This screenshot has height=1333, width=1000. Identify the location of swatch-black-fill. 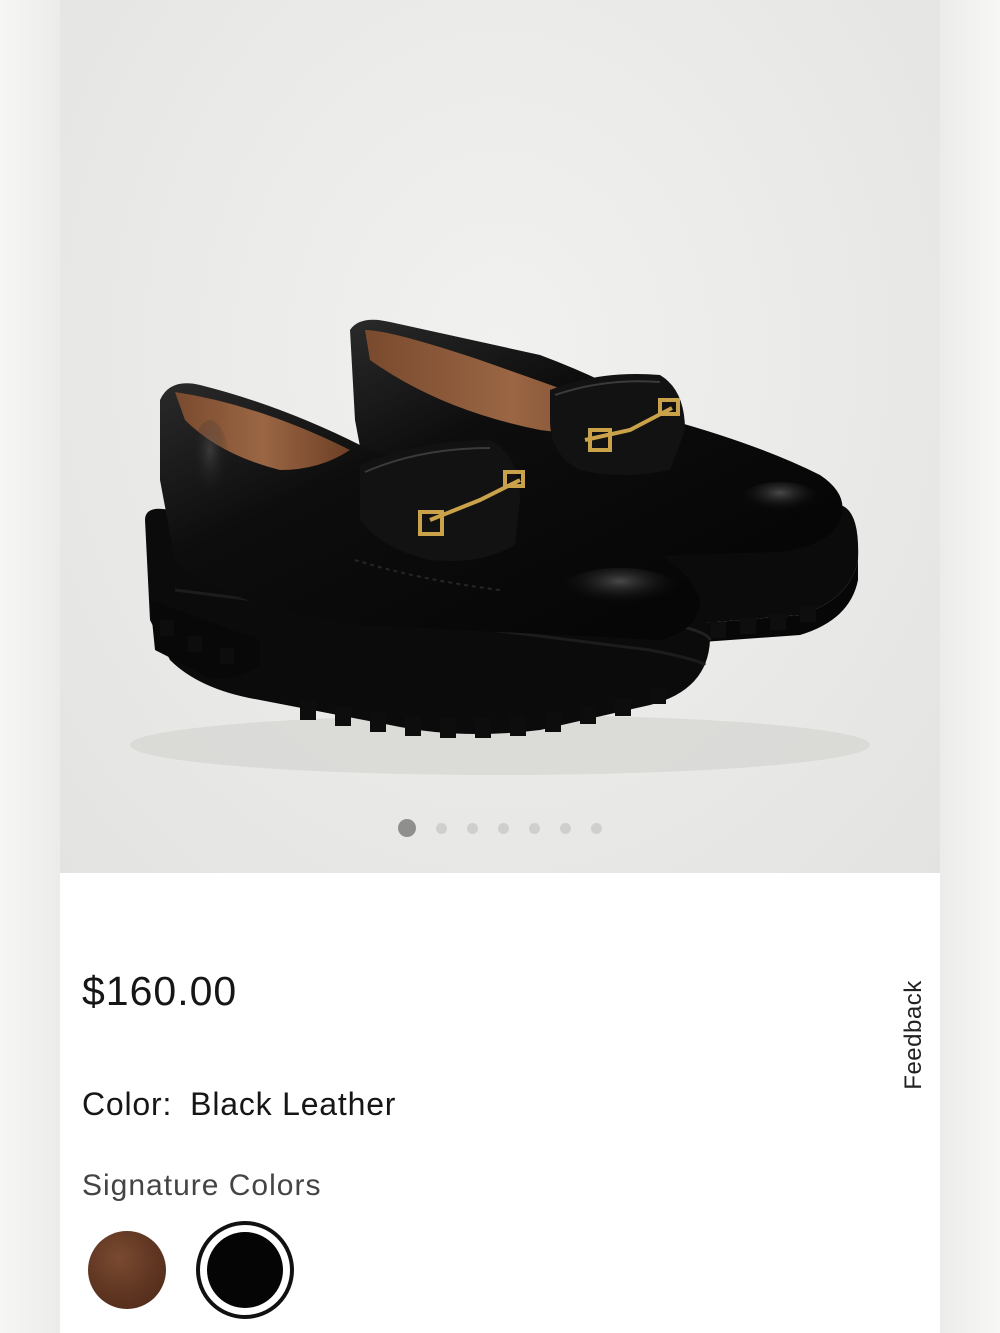
(245, 1270).